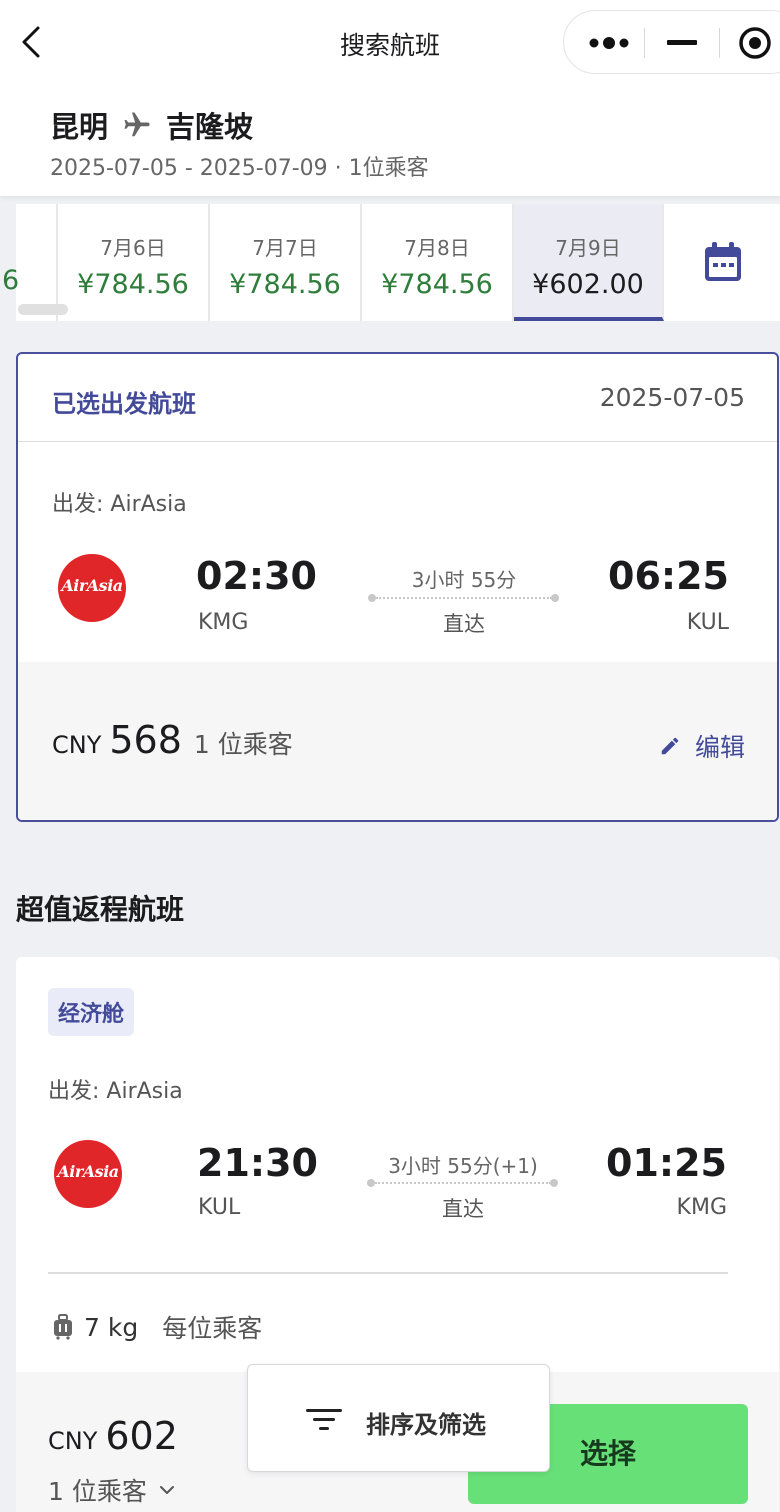 This screenshot has width=780, height=1512. Describe the element at coordinates (111, 1327) in the screenshot. I see `baggage-weight: 7 kg` at that location.